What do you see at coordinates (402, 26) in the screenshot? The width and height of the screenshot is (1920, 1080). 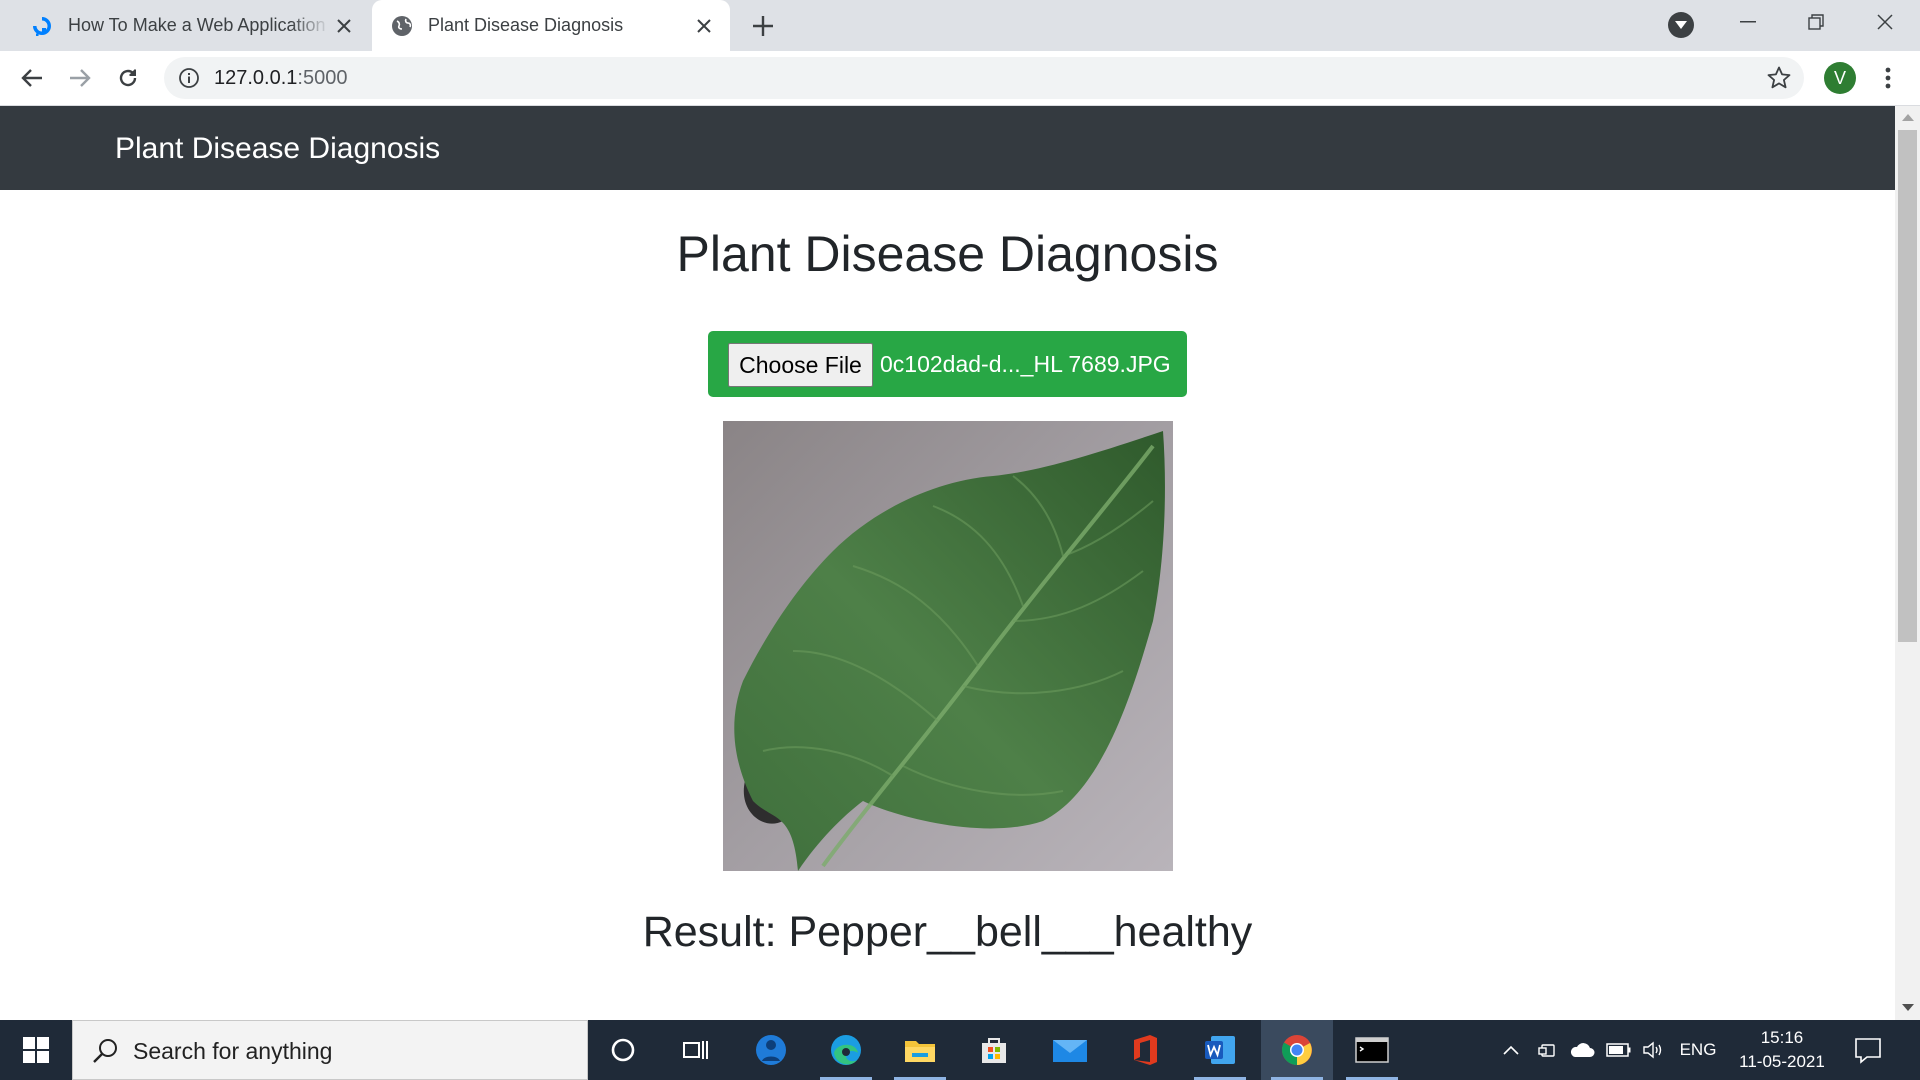 I see `globe-icon` at bounding box center [402, 26].